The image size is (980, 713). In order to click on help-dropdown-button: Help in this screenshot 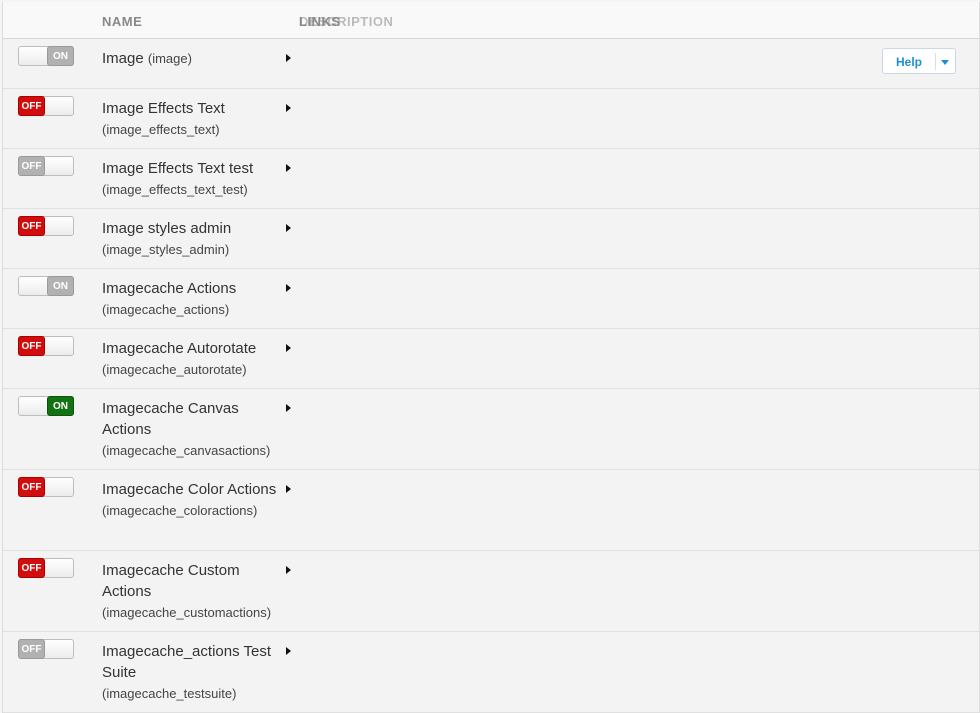, I will do `click(919, 61)`.